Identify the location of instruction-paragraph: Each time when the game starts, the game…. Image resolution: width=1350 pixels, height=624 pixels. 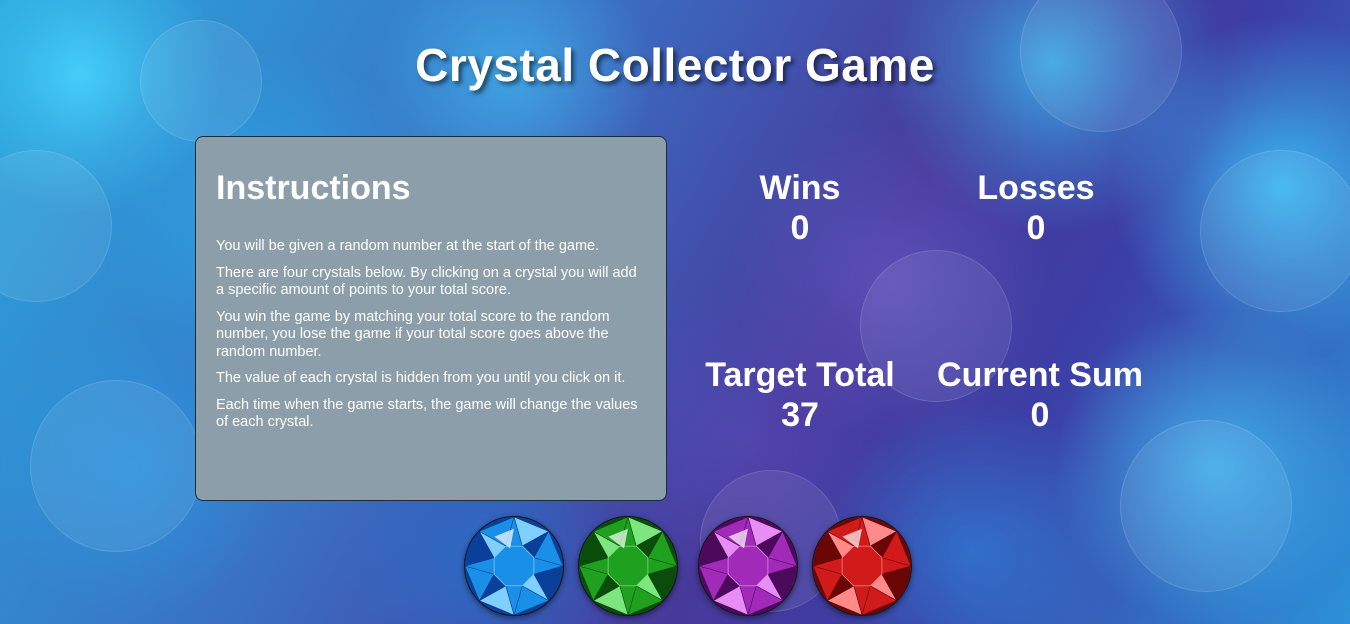
(427, 413).